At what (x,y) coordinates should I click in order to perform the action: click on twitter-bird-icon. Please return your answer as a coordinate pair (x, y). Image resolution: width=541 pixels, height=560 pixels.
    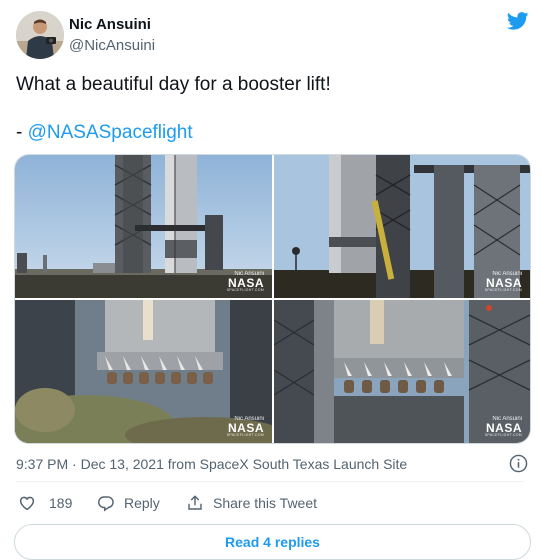
    Looking at the image, I should click on (517, 23).